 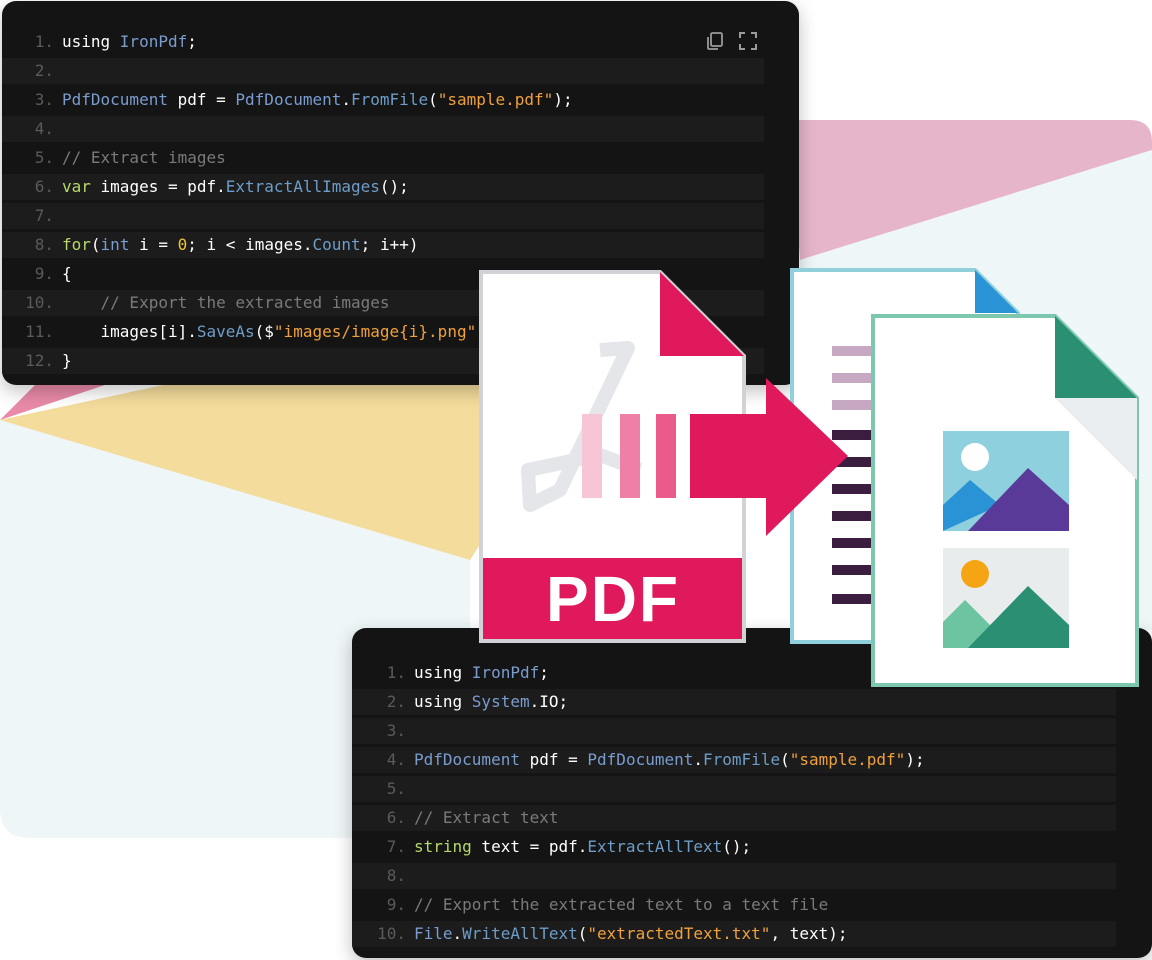 I want to click on code-token: text = pdf., so click(x=529, y=846).